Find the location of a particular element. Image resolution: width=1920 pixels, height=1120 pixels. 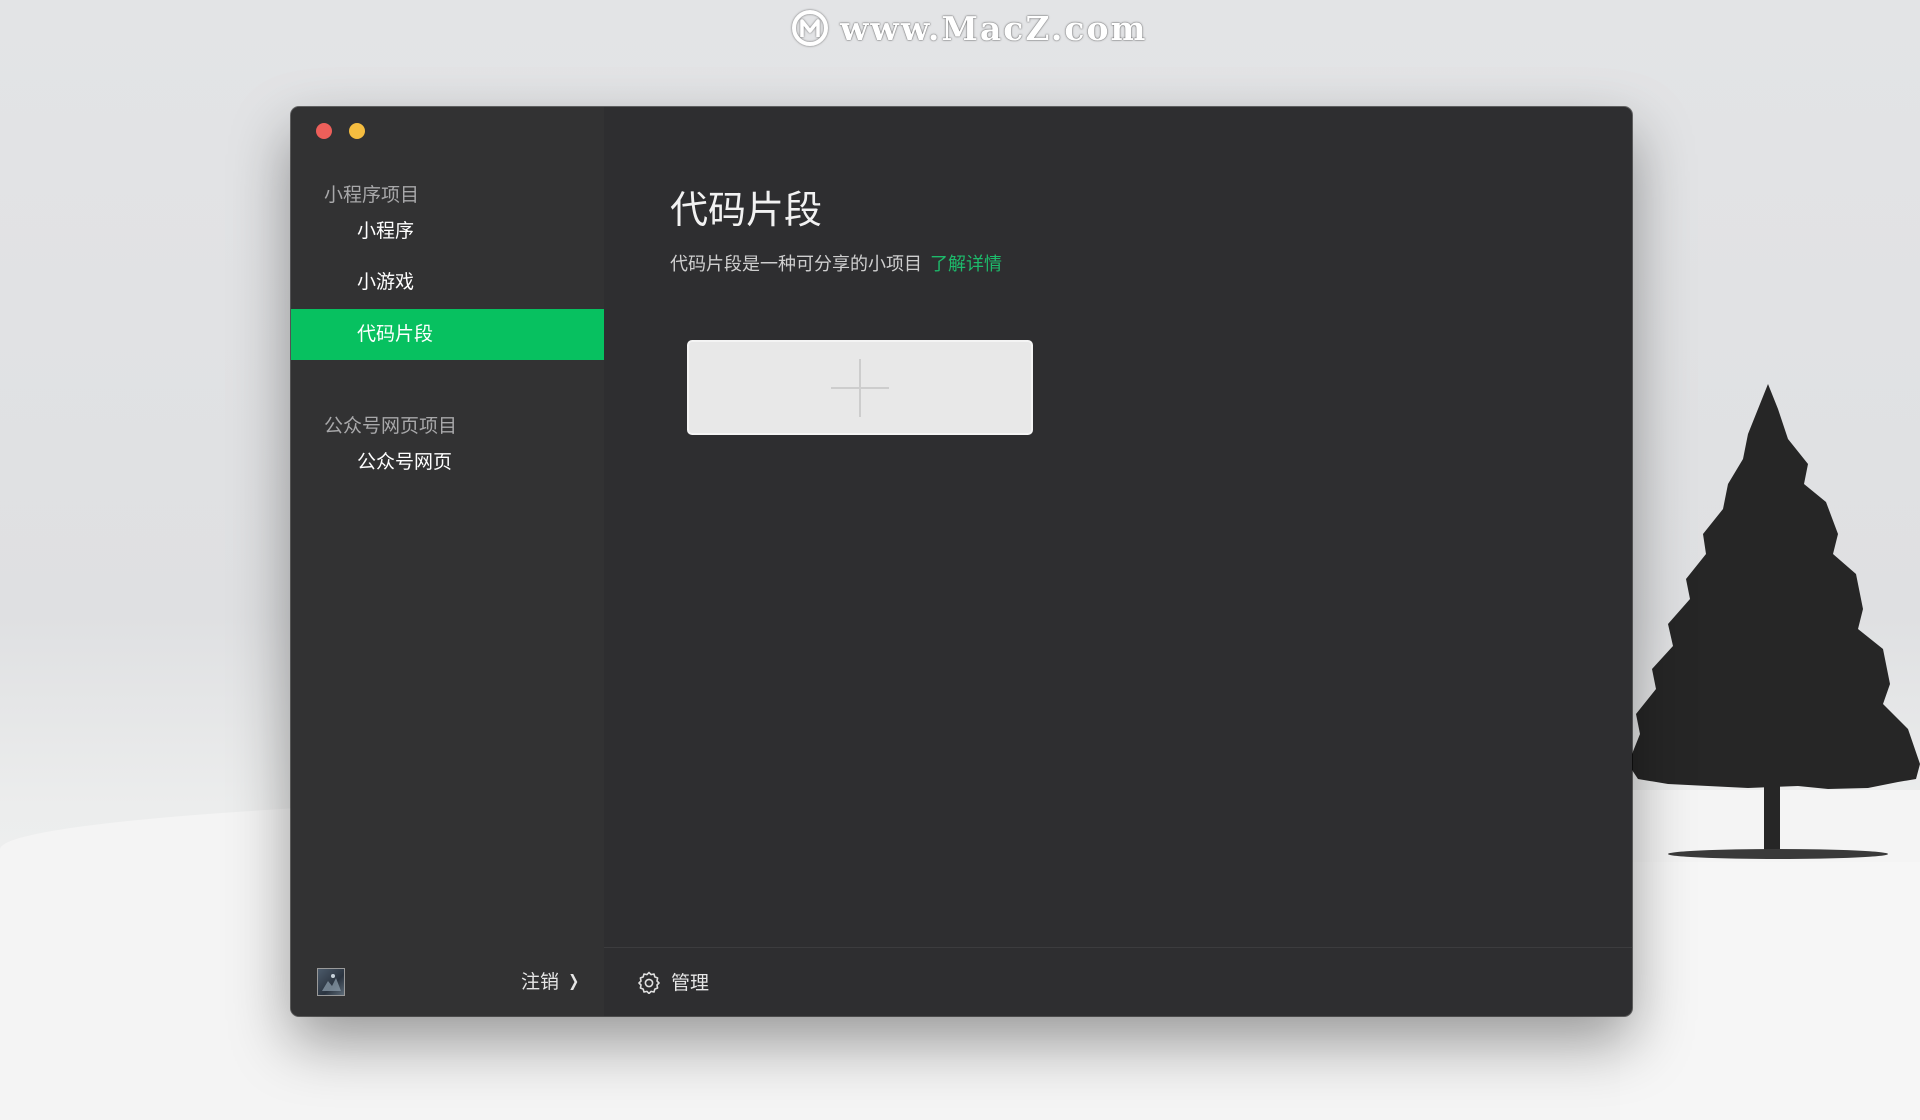

avatar-image-icon is located at coordinates (331, 982).